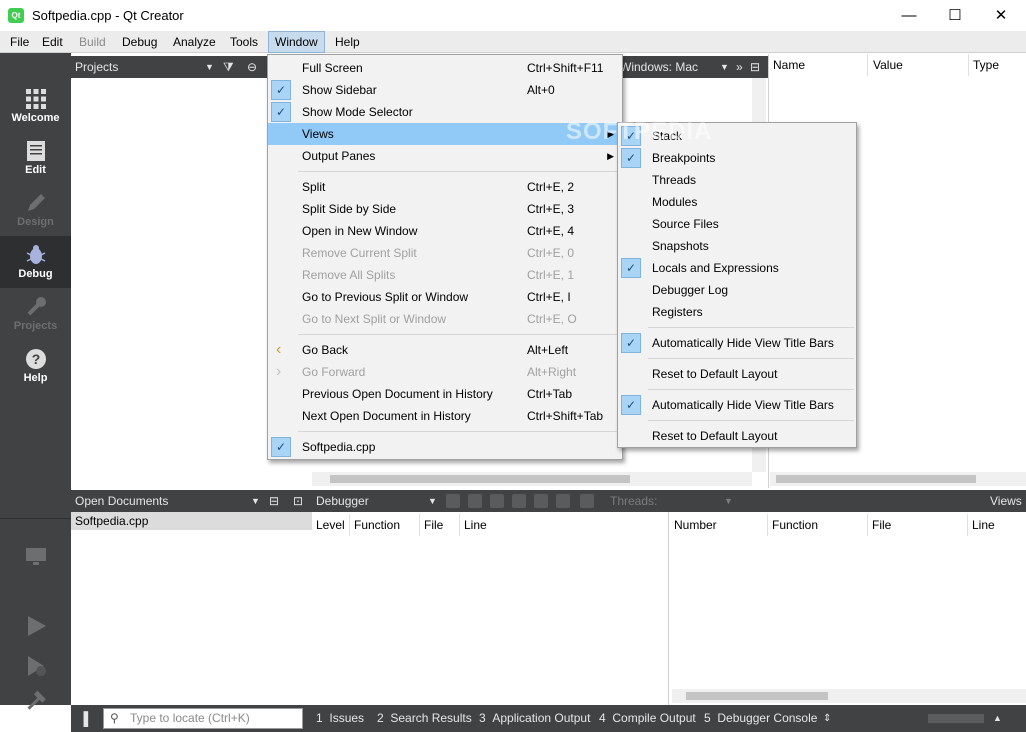  Describe the element at coordinates (445, 68) in the screenshot. I see `window-menu-item-full-screen: Full Screen Ctrl+Shift+F11` at that location.